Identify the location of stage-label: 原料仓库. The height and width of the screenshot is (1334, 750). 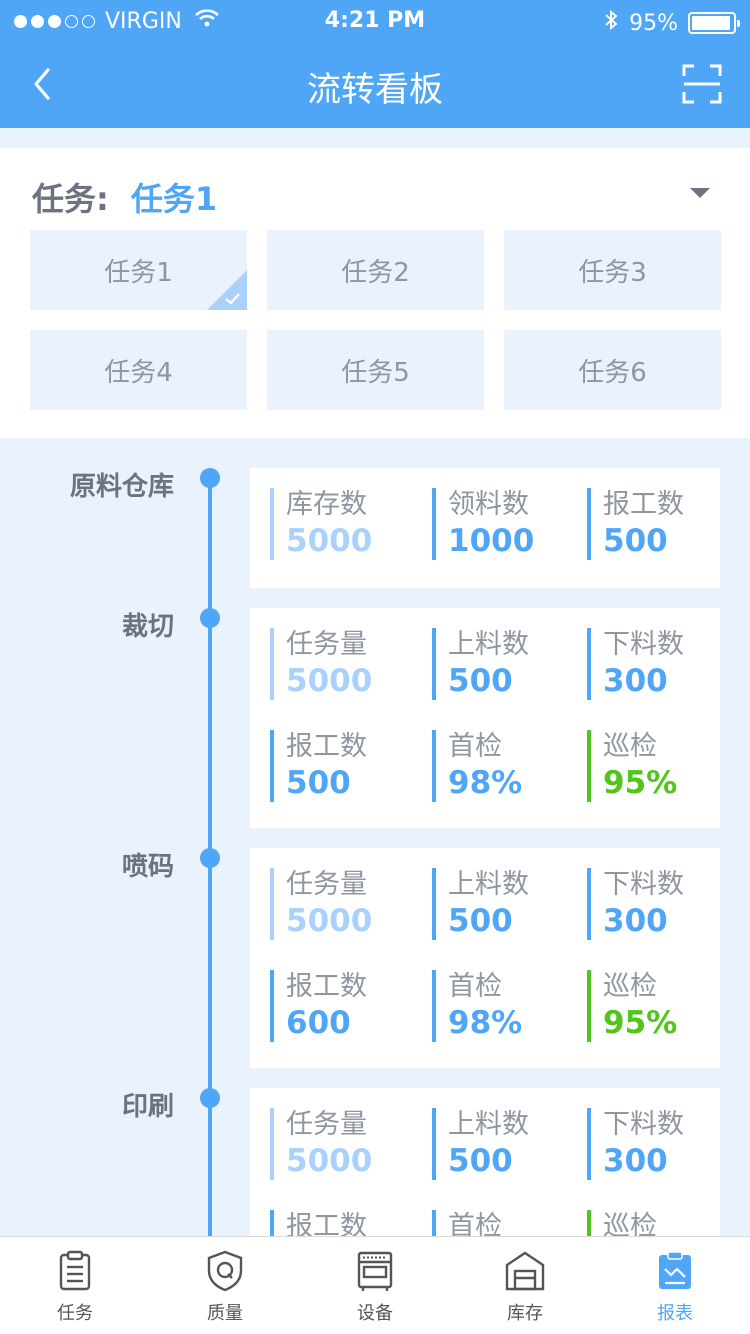
(121, 487).